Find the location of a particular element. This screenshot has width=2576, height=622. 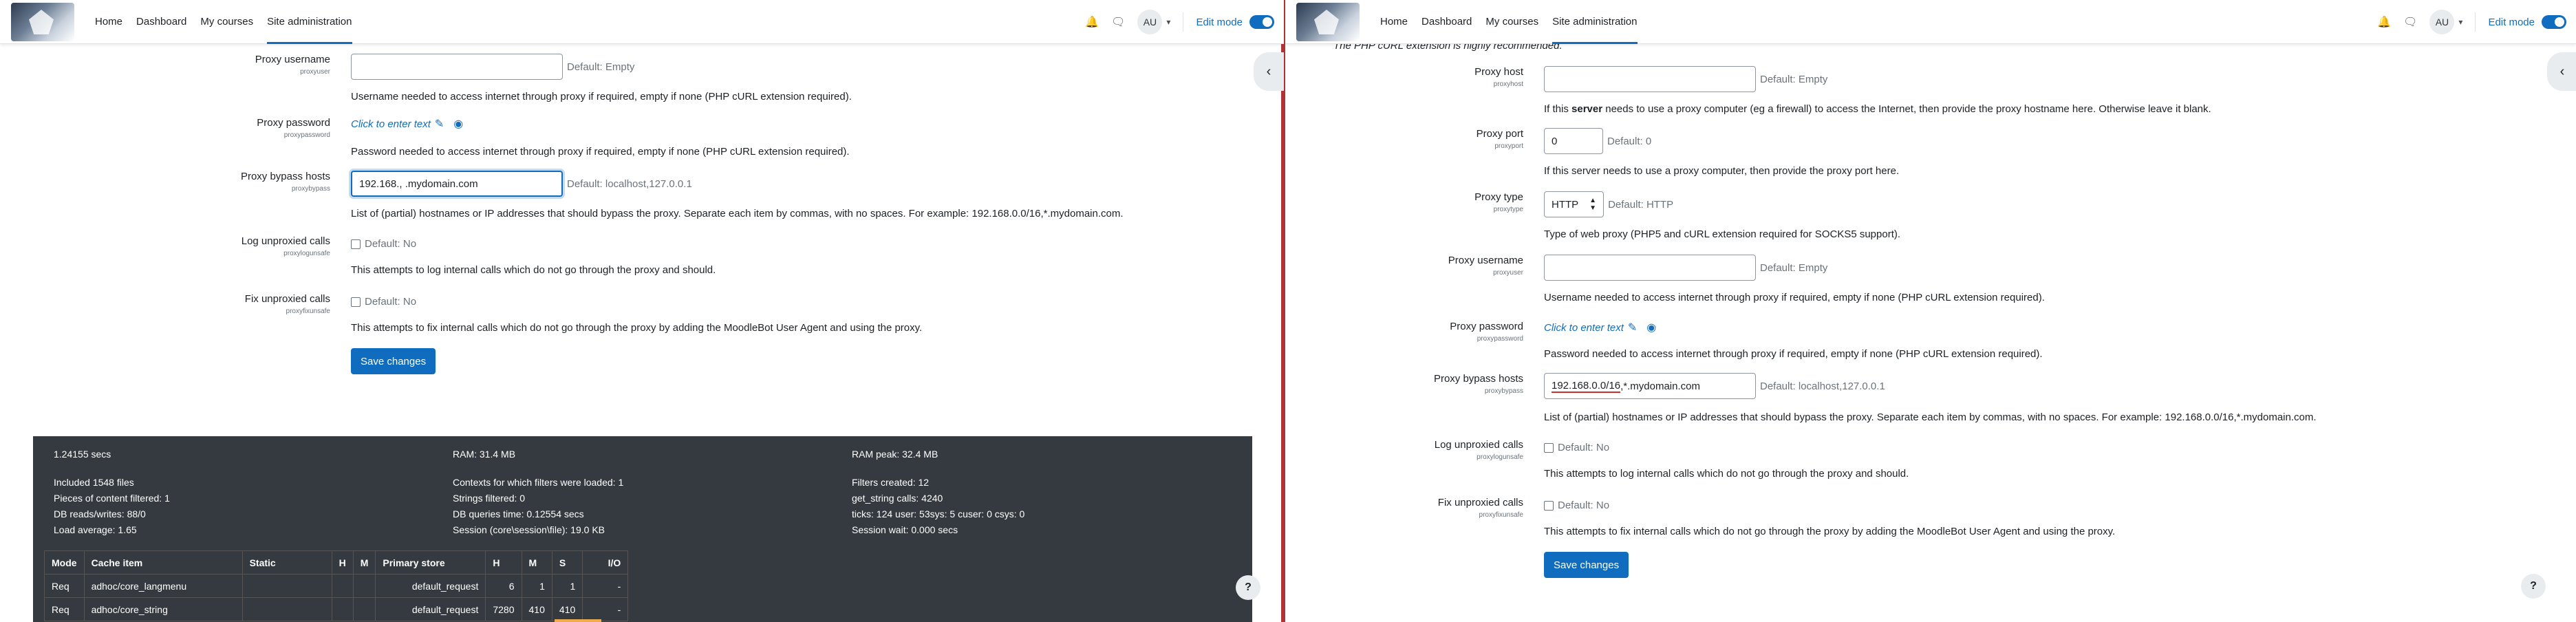

setting-control: Click to enter text ✎ ◉ is located at coordinates (407, 124).